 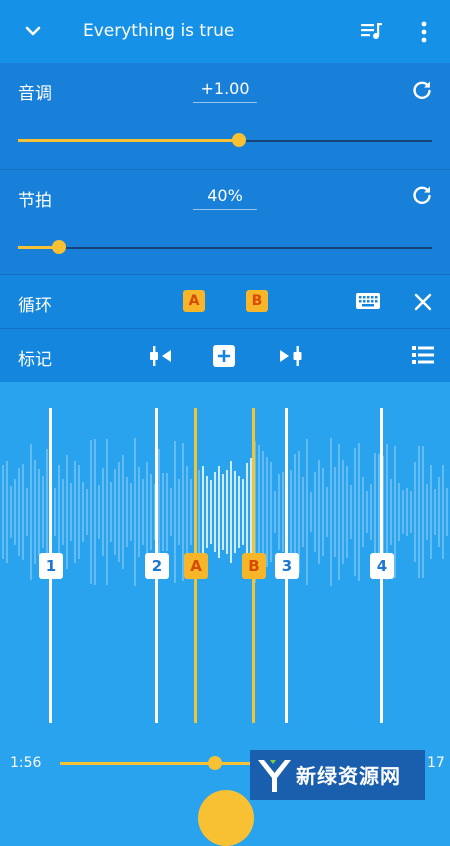 I want to click on pitch-label: 音调, so click(x=35, y=94).